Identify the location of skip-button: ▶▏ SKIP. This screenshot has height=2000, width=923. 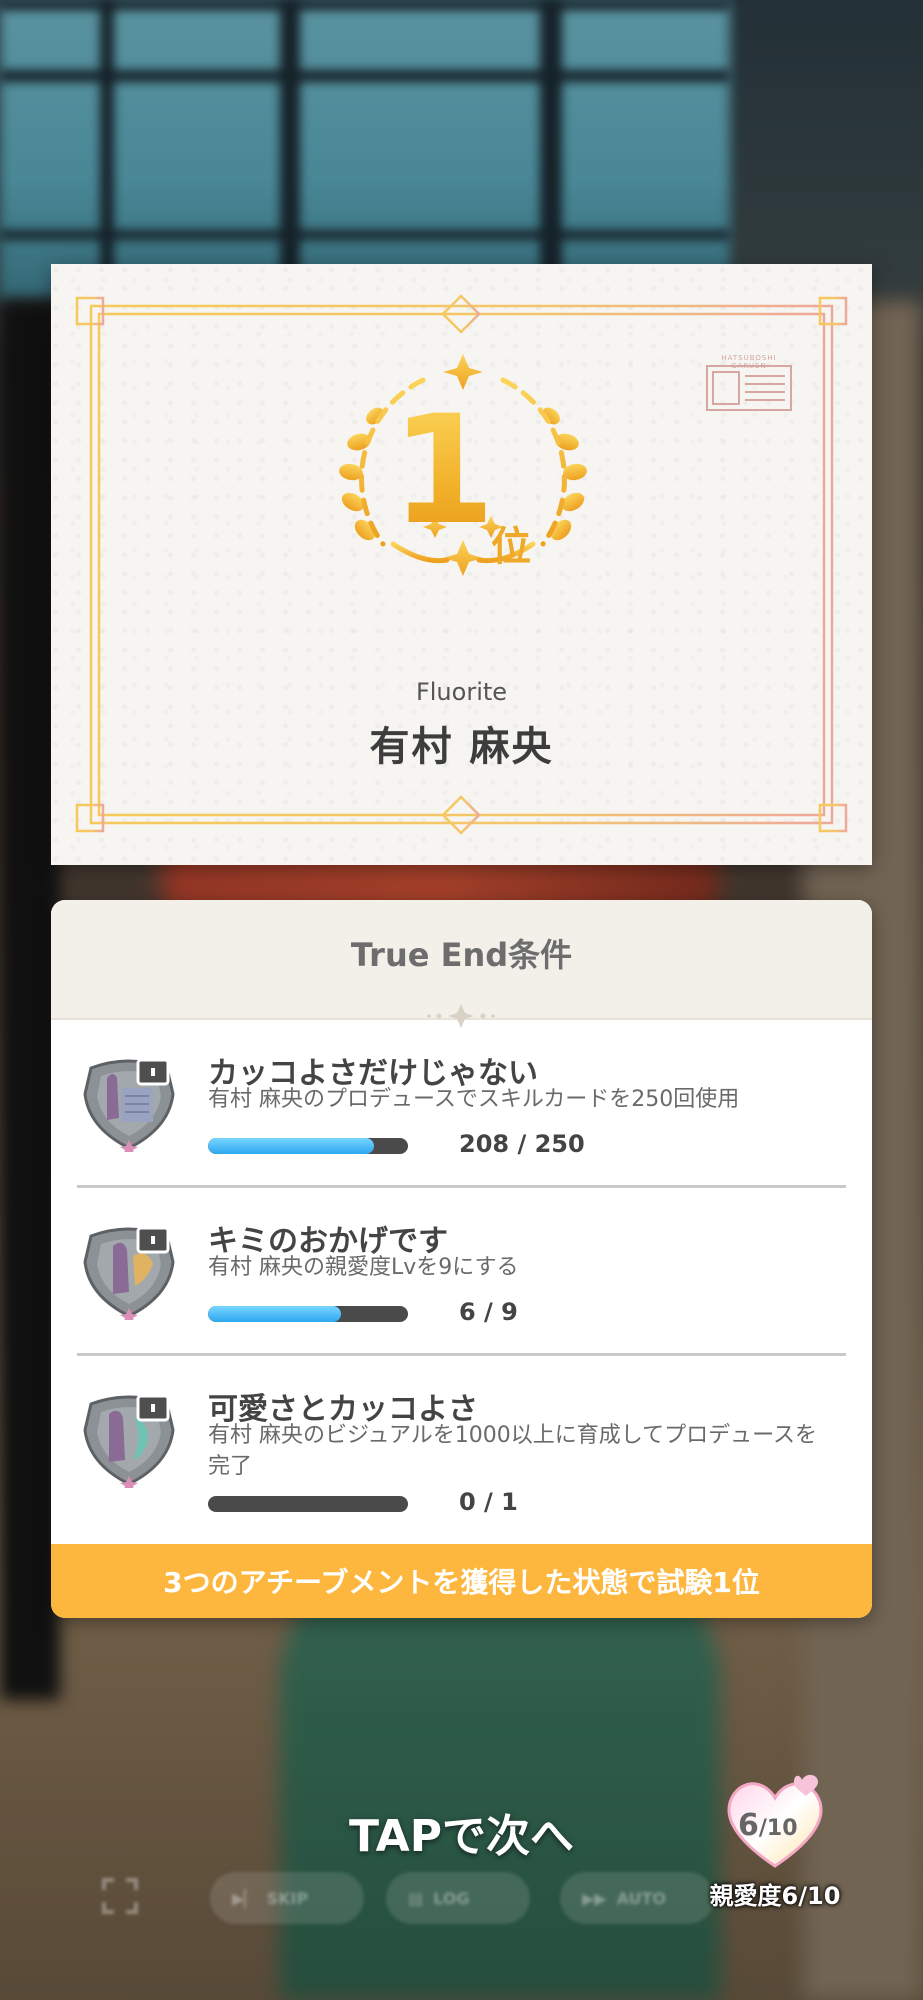
(287, 1898).